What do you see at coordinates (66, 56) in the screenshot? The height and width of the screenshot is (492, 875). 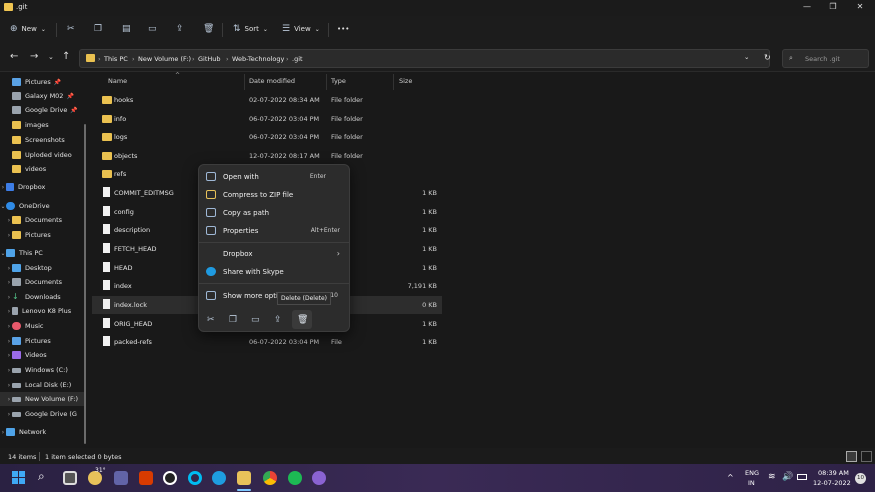 I see `up-arrow-icon: ↑` at bounding box center [66, 56].